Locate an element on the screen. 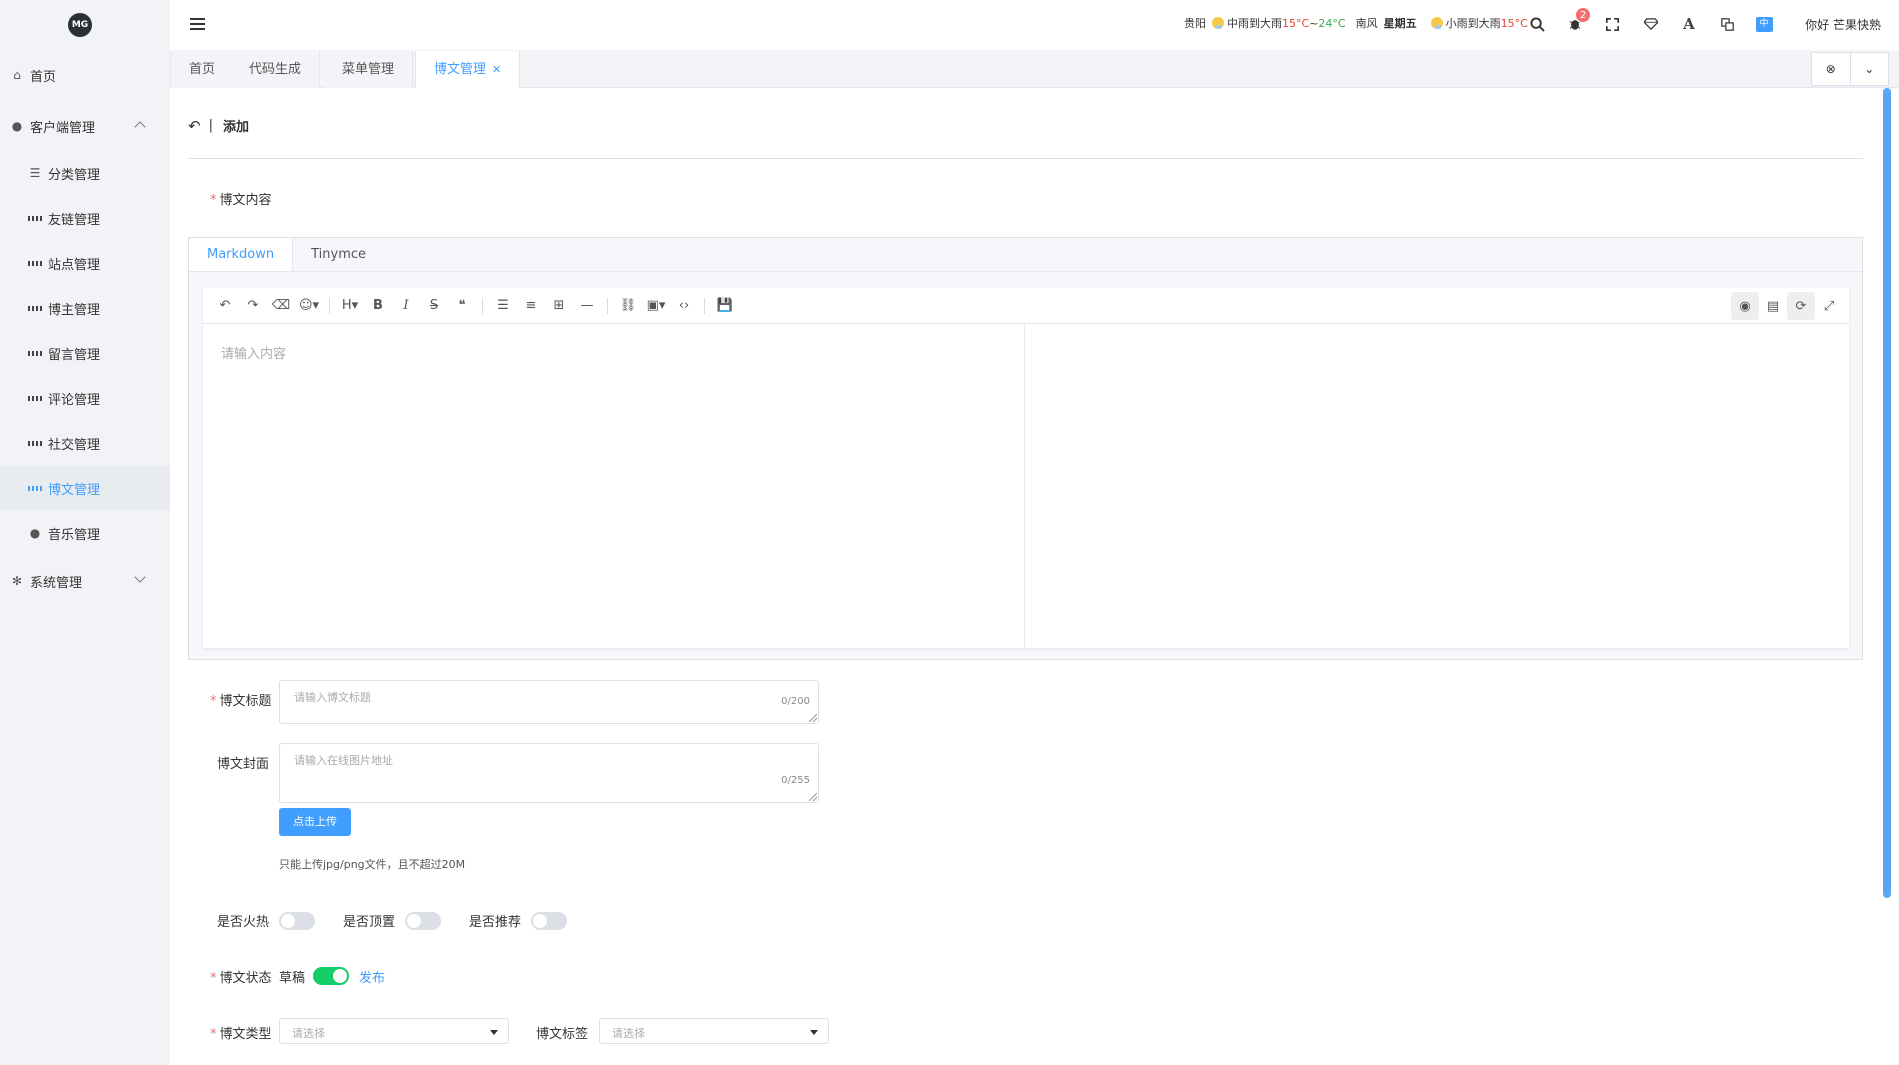 The height and width of the screenshot is (1065, 1899). menu-toggle-icon is located at coordinates (197, 24).